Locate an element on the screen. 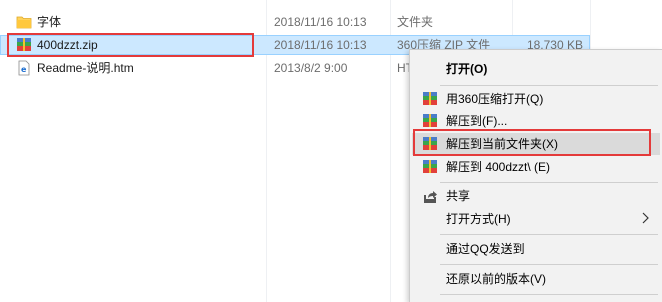 The height and width of the screenshot is (302, 662). menu-item-label: 还原以前的版本(V) is located at coordinates (496, 279).